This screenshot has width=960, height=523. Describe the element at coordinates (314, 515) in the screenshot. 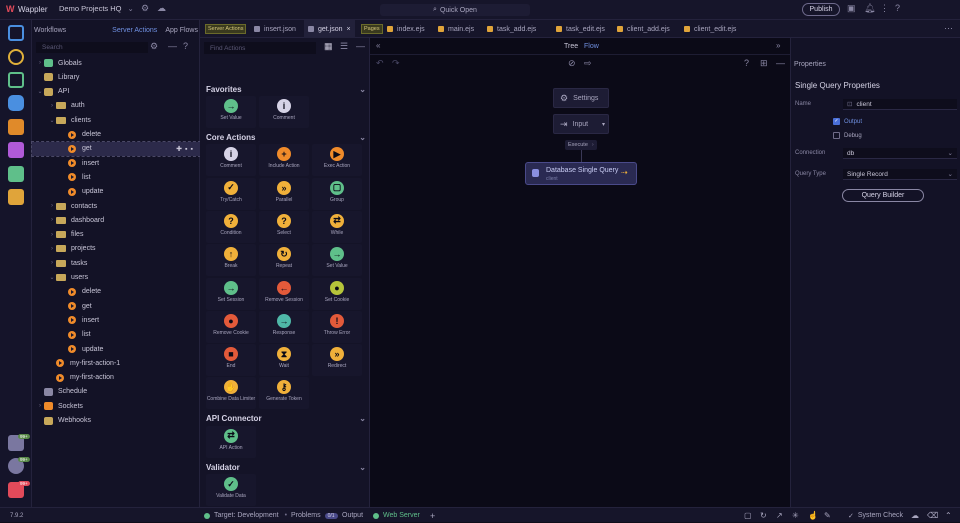

I see `problems-button: Problems 0/1` at that location.